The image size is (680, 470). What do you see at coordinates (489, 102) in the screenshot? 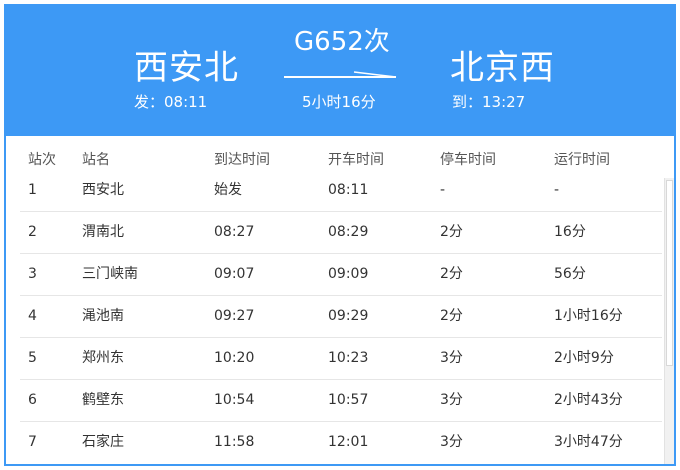
I see `arrival-time: 到：13:27` at bounding box center [489, 102].